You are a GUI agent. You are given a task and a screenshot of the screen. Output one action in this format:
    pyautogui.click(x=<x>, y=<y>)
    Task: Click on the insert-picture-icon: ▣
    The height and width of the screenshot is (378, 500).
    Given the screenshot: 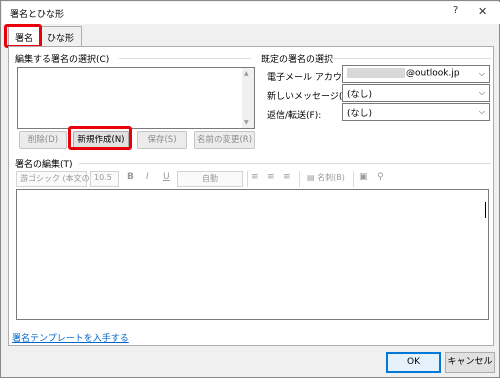 What is the action you would take?
    pyautogui.click(x=363, y=177)
    